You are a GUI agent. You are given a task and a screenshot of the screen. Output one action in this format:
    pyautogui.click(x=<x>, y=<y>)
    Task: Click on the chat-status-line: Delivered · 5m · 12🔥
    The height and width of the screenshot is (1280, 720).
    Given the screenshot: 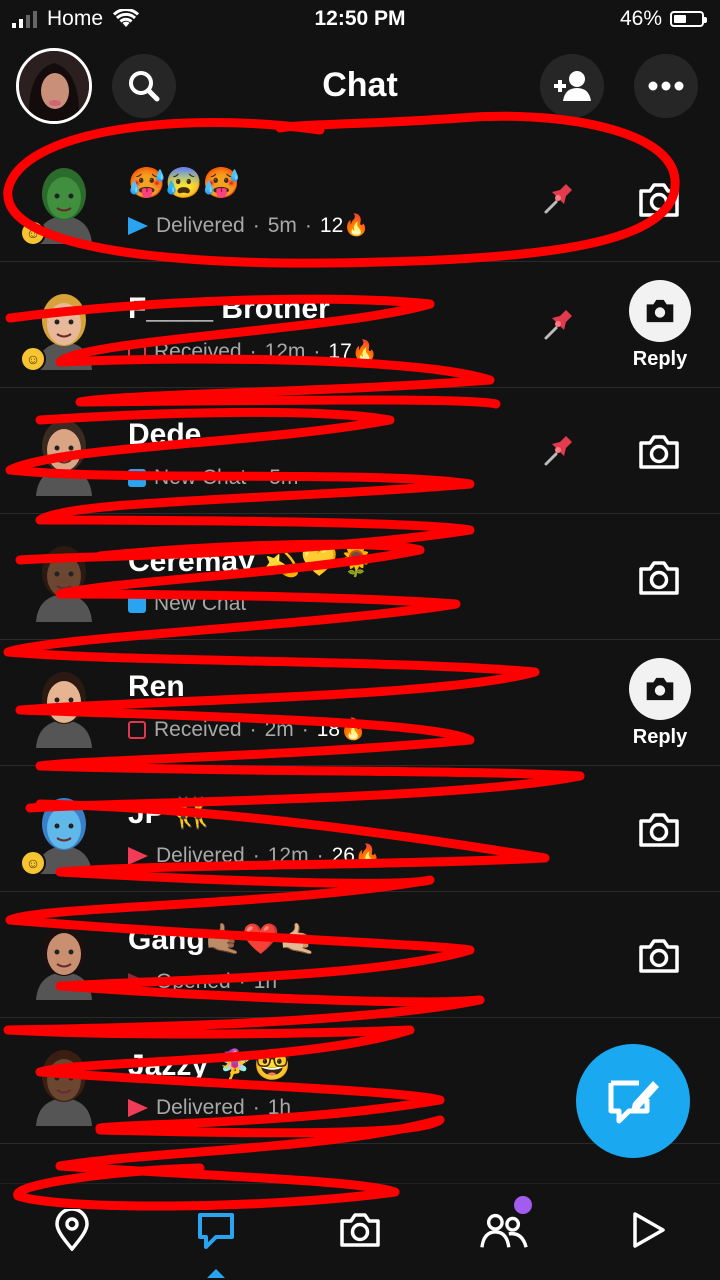 What is the action you would take?
    pyautogui.click(x=248, y=226)
    